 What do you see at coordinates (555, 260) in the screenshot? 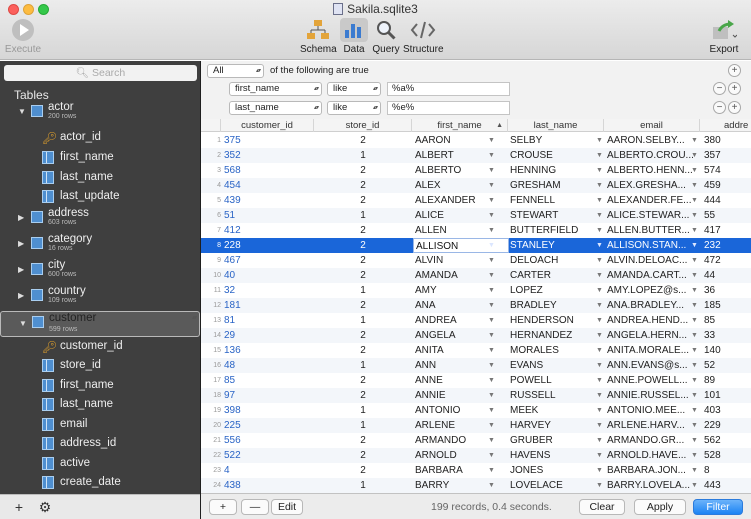
I see `last-name-cell: DELOACH` at bounding box center [555, 260].